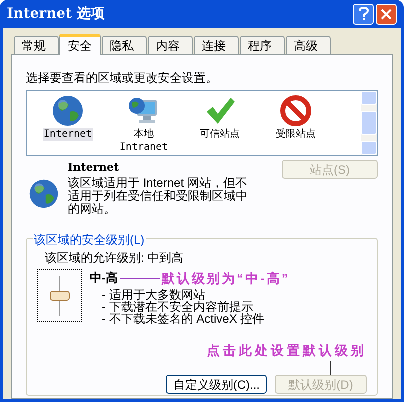  Describe the element at coordinates (68, 134) in the screenshot. I see `zone-label: Internet` at that location.